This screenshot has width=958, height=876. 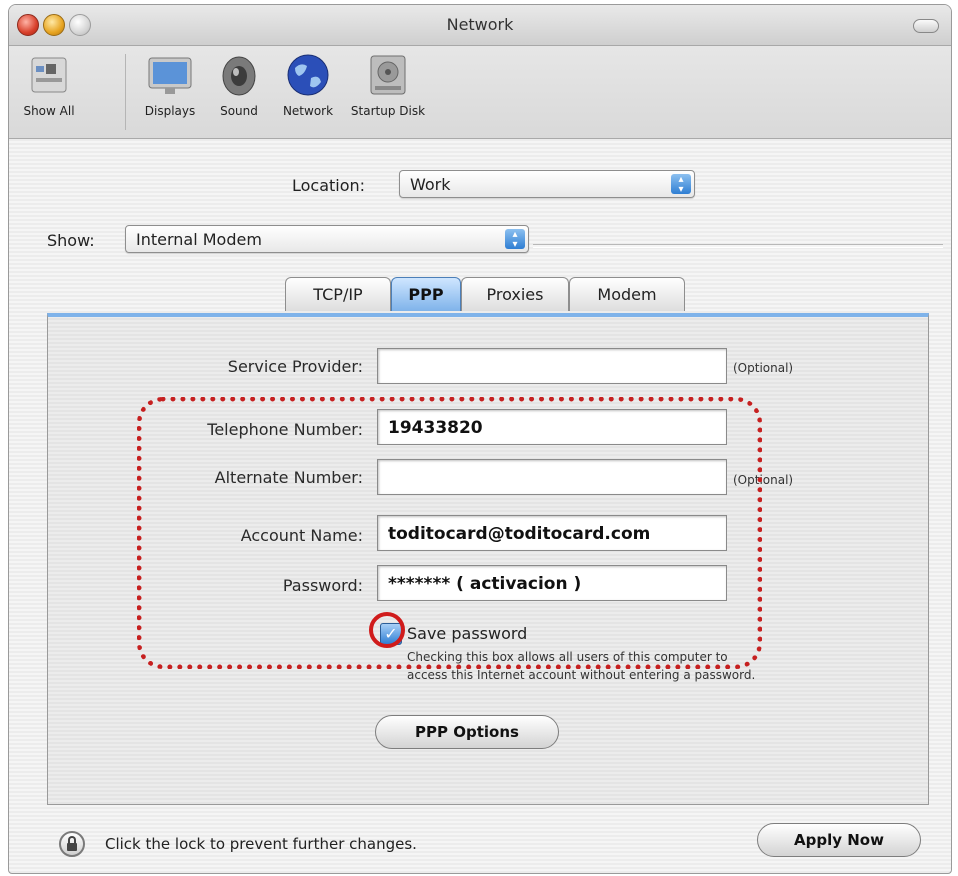 What do you see at coordinates (295, 366) in the screenshot?
I see `service-provider-label: Service Provider:` at bounding box center [295, 366].